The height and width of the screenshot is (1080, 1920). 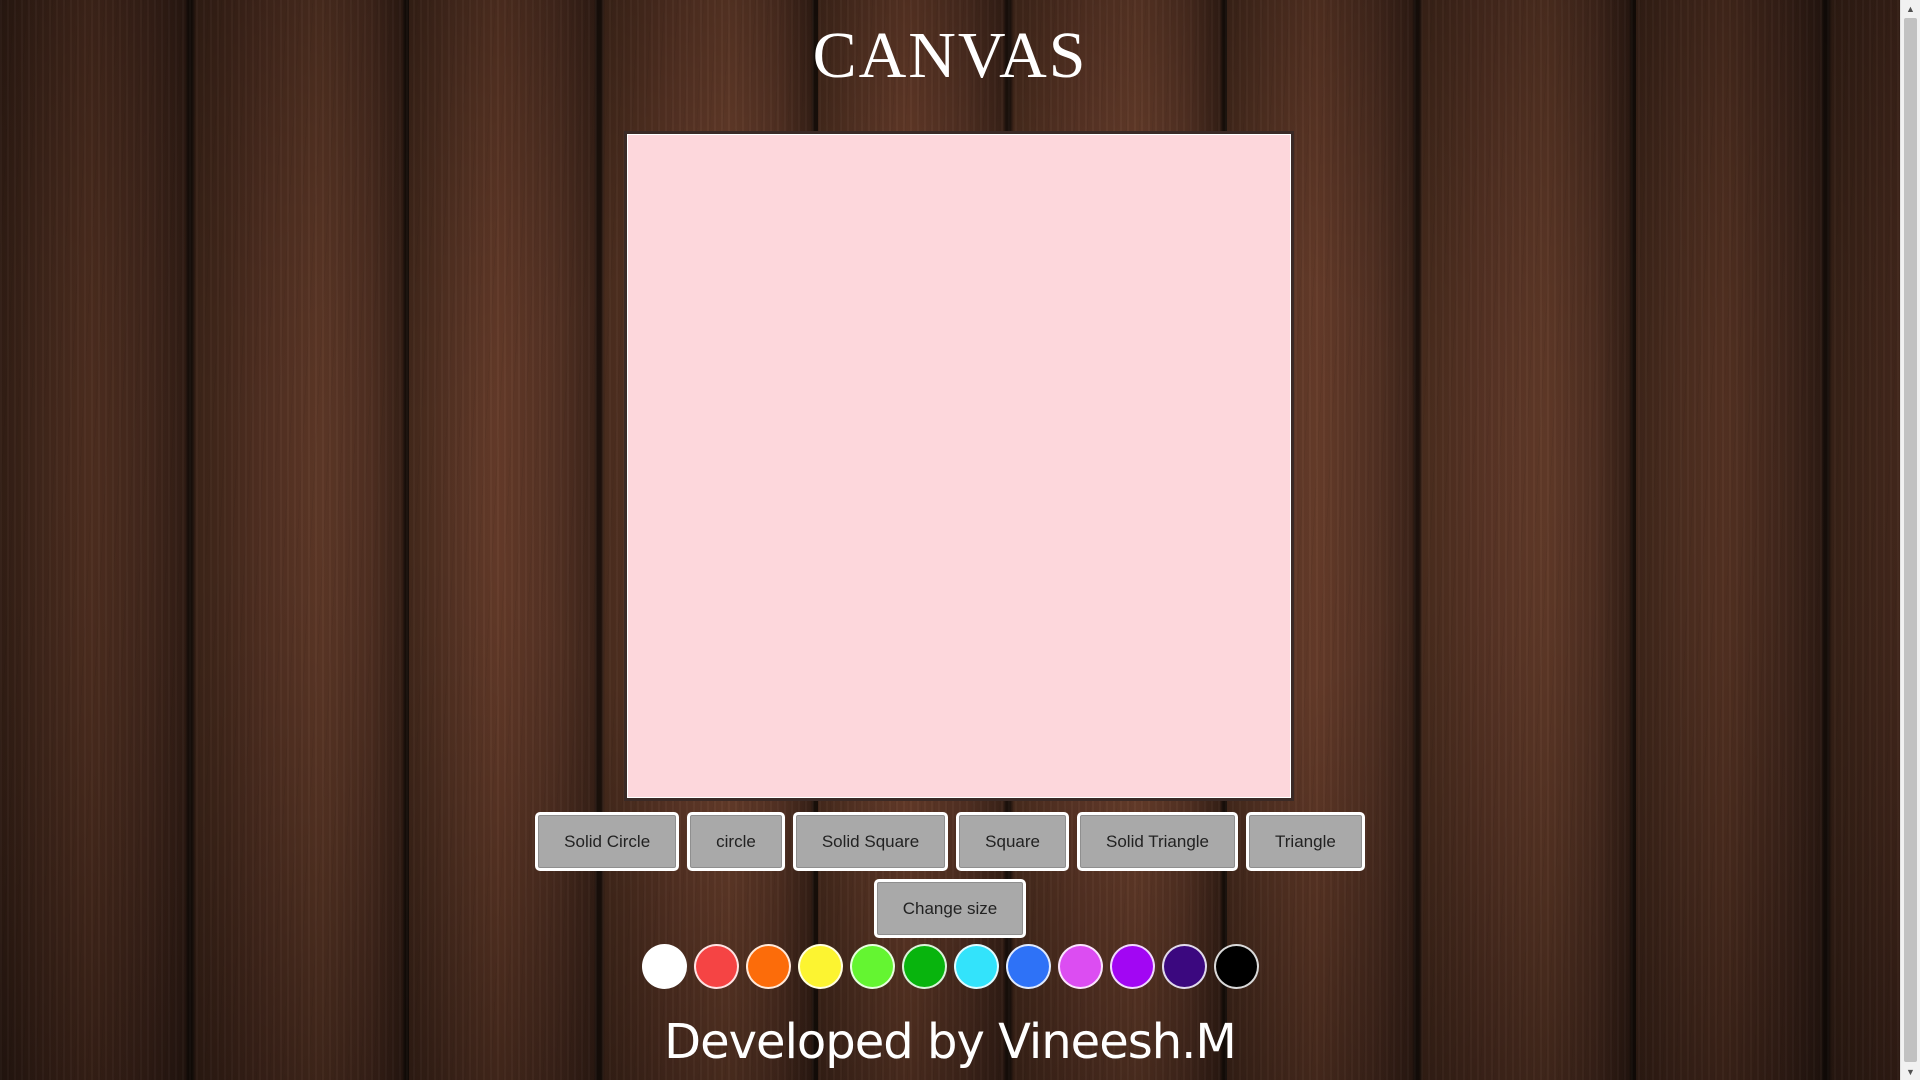 I want to click on color-swatch-light-green, so click(x=872, y=966).